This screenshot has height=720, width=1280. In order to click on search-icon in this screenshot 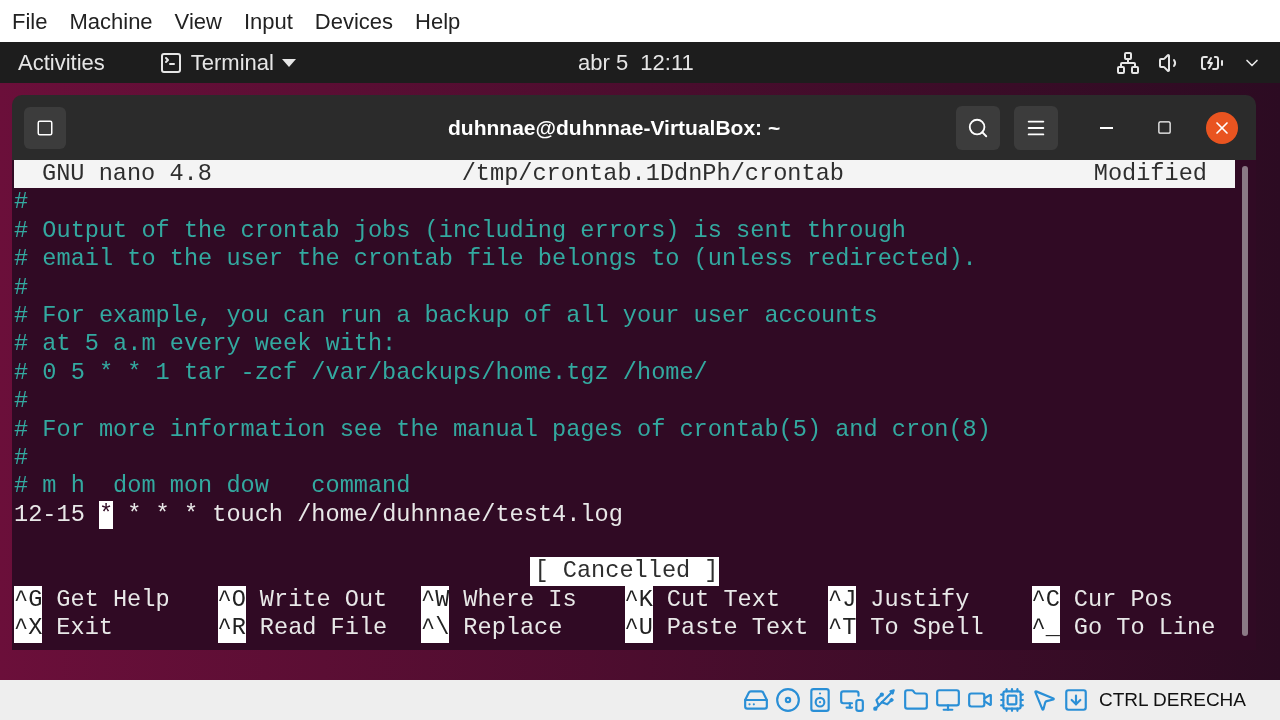, I will do `click(978, 127)`.